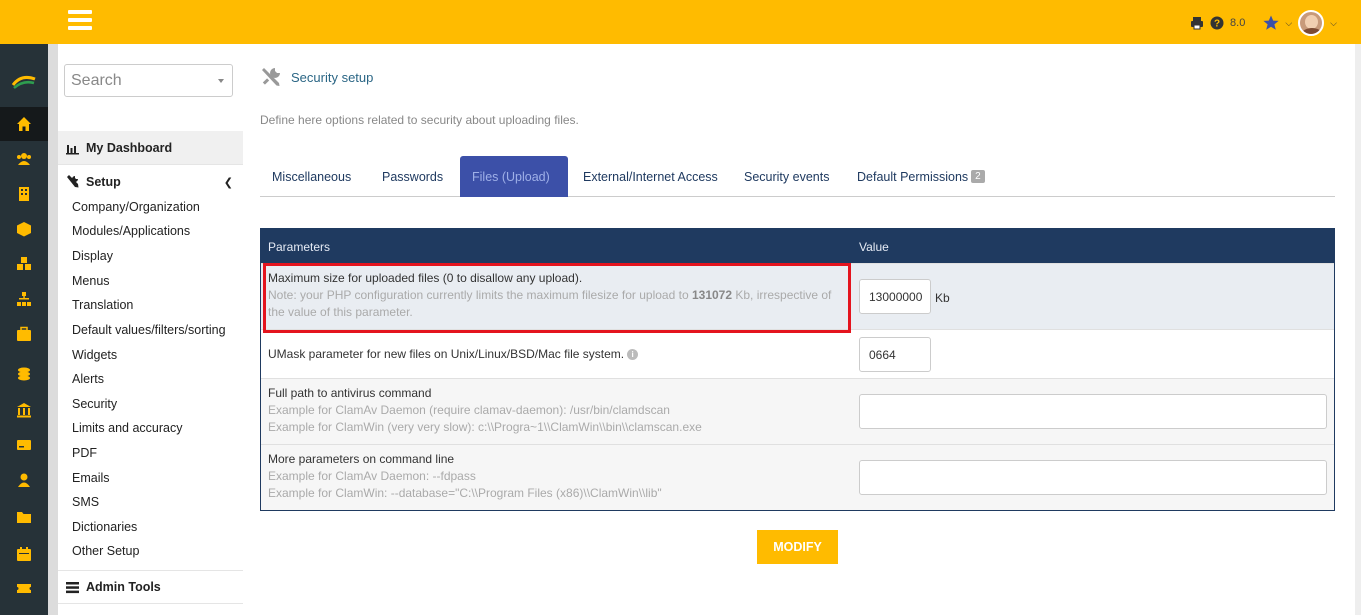 The height and width of the screenshot is (615, 1361). I want to click on module-icon-bar: t, so click(24, 307).